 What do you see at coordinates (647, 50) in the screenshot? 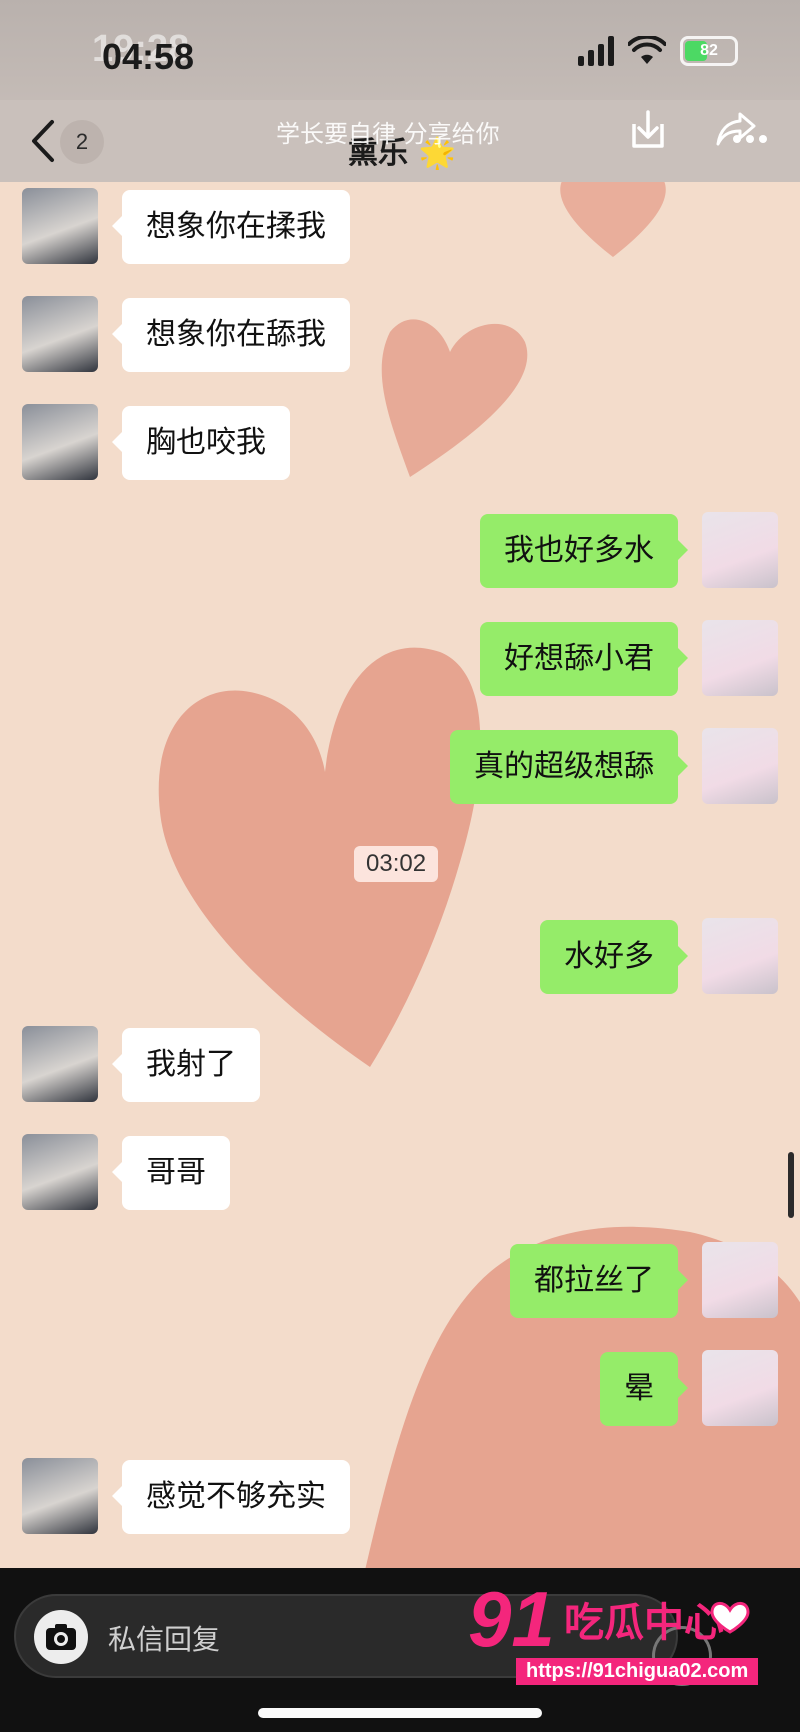
I see `wifi-icon` at bounding box center [647, 50].